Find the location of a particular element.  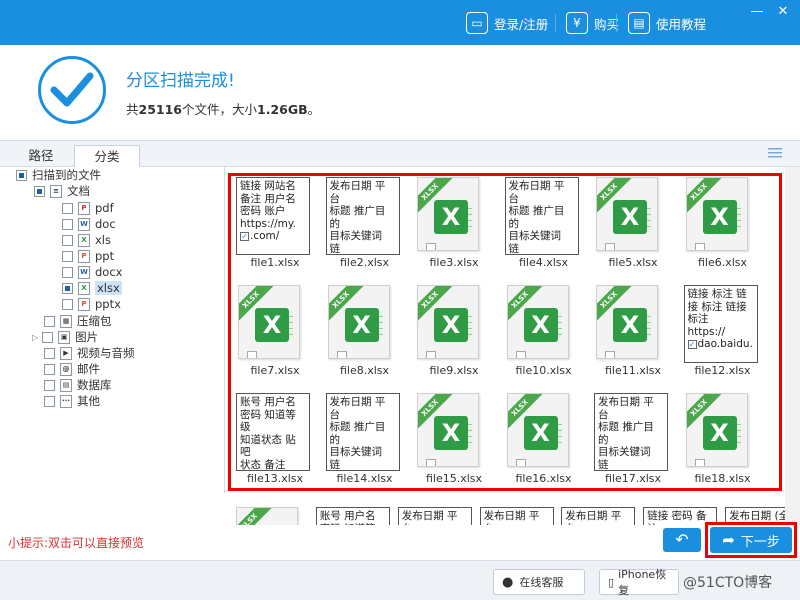

tree-item-pptx: P pptx is located at coordinates (91, 304).